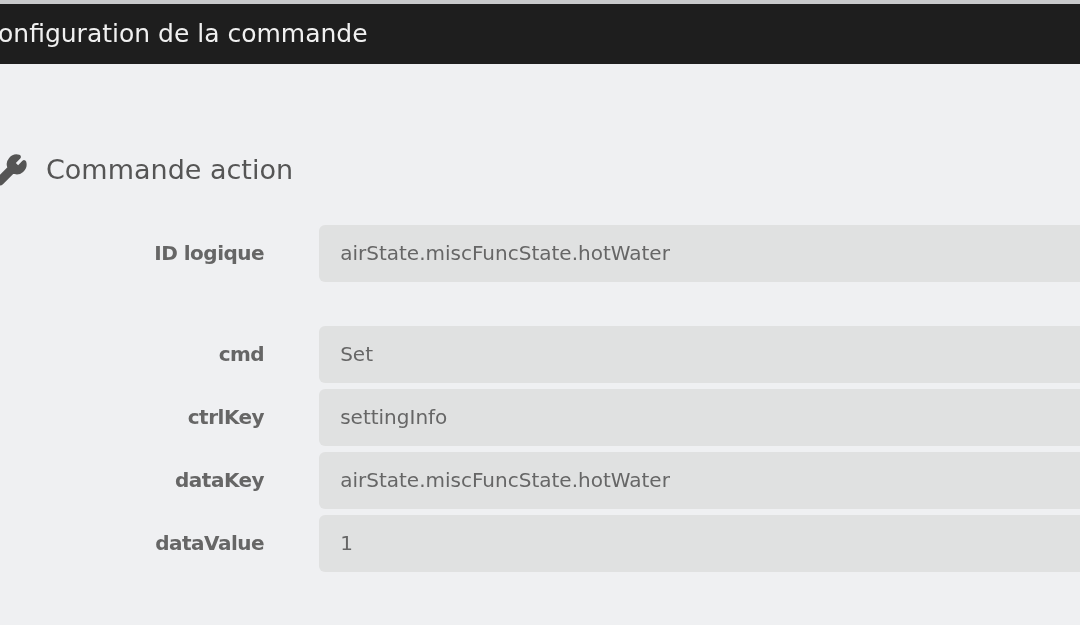  I want to click on dialog-title: onfiguration de la commande, so click(184, 34).